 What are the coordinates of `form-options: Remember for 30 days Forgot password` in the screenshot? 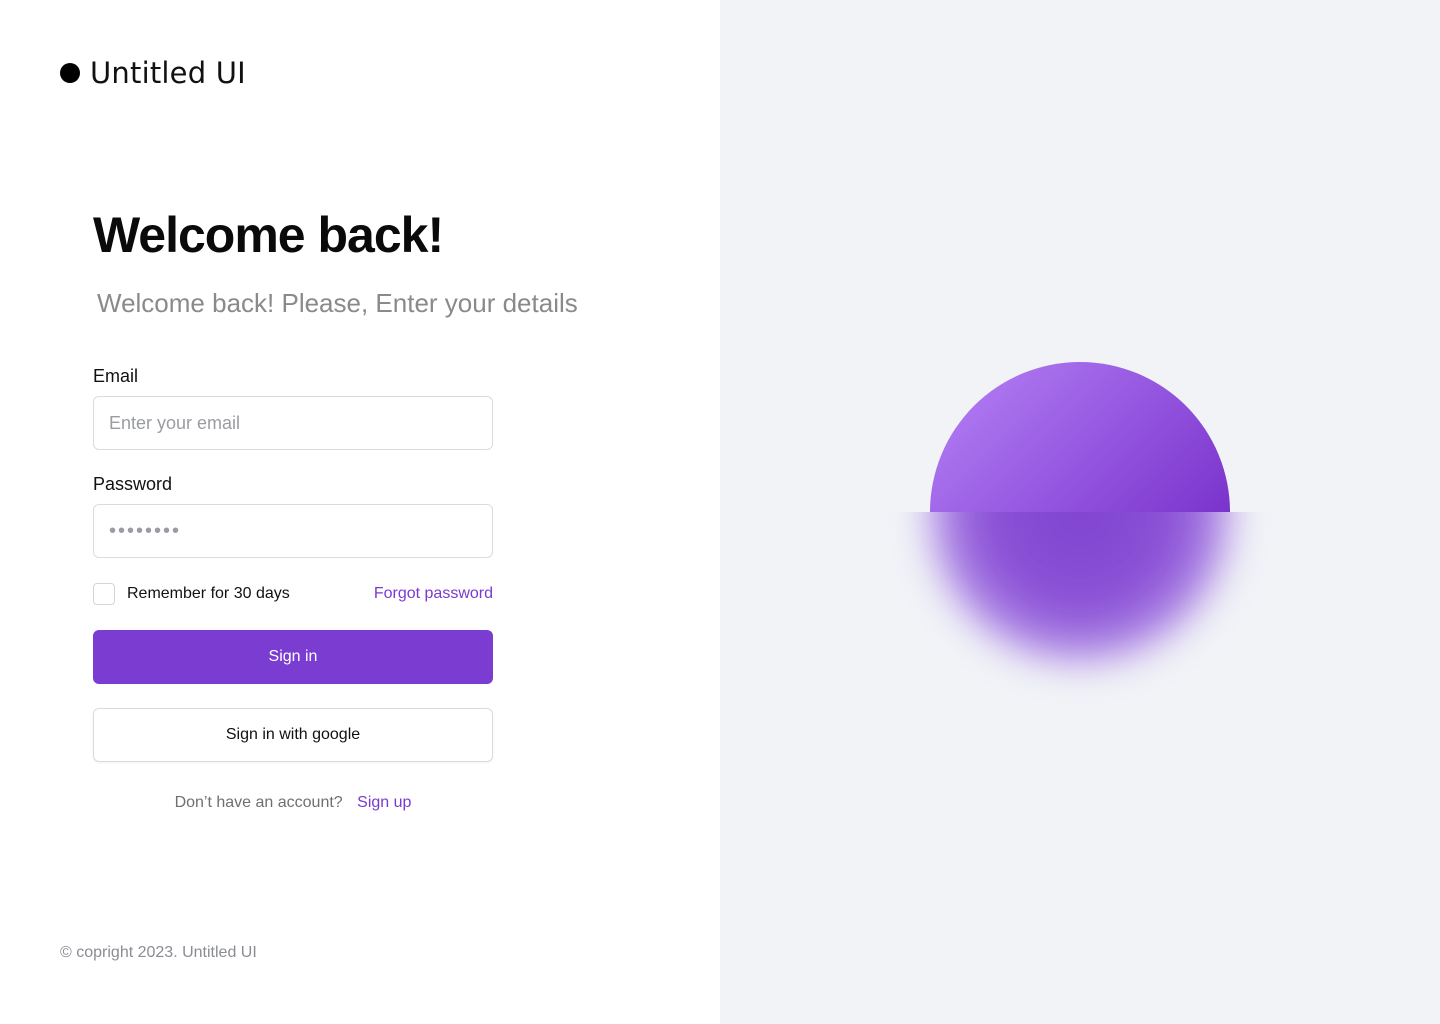 It's located at (293, 594).